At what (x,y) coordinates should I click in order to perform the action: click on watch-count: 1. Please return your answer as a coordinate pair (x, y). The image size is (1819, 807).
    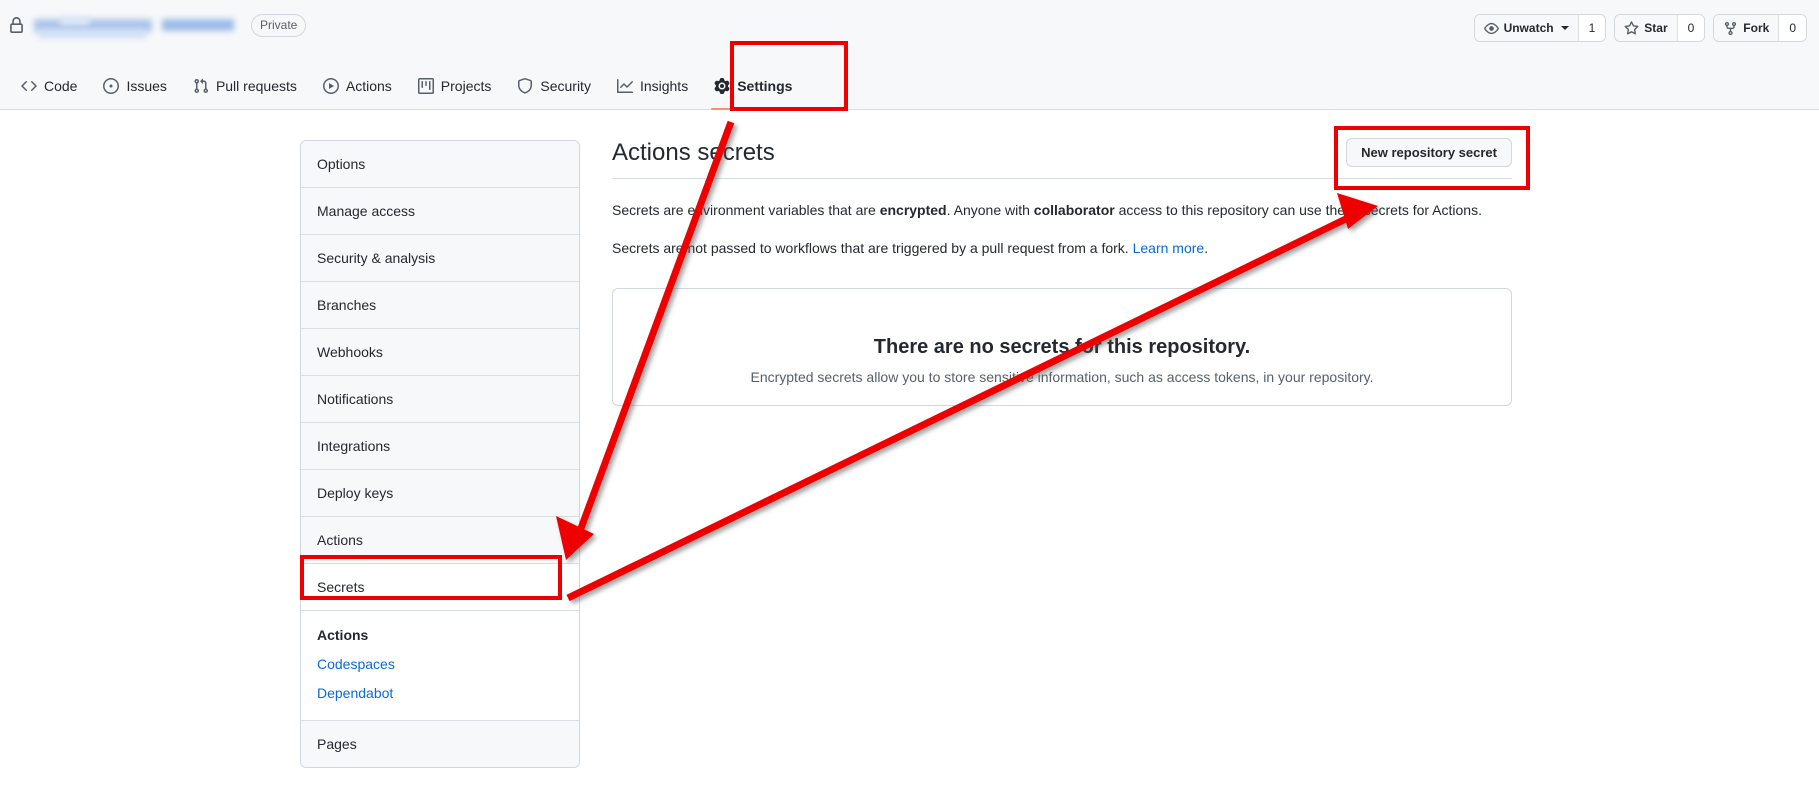
    Looking at the image, I should click on (1591, 28).